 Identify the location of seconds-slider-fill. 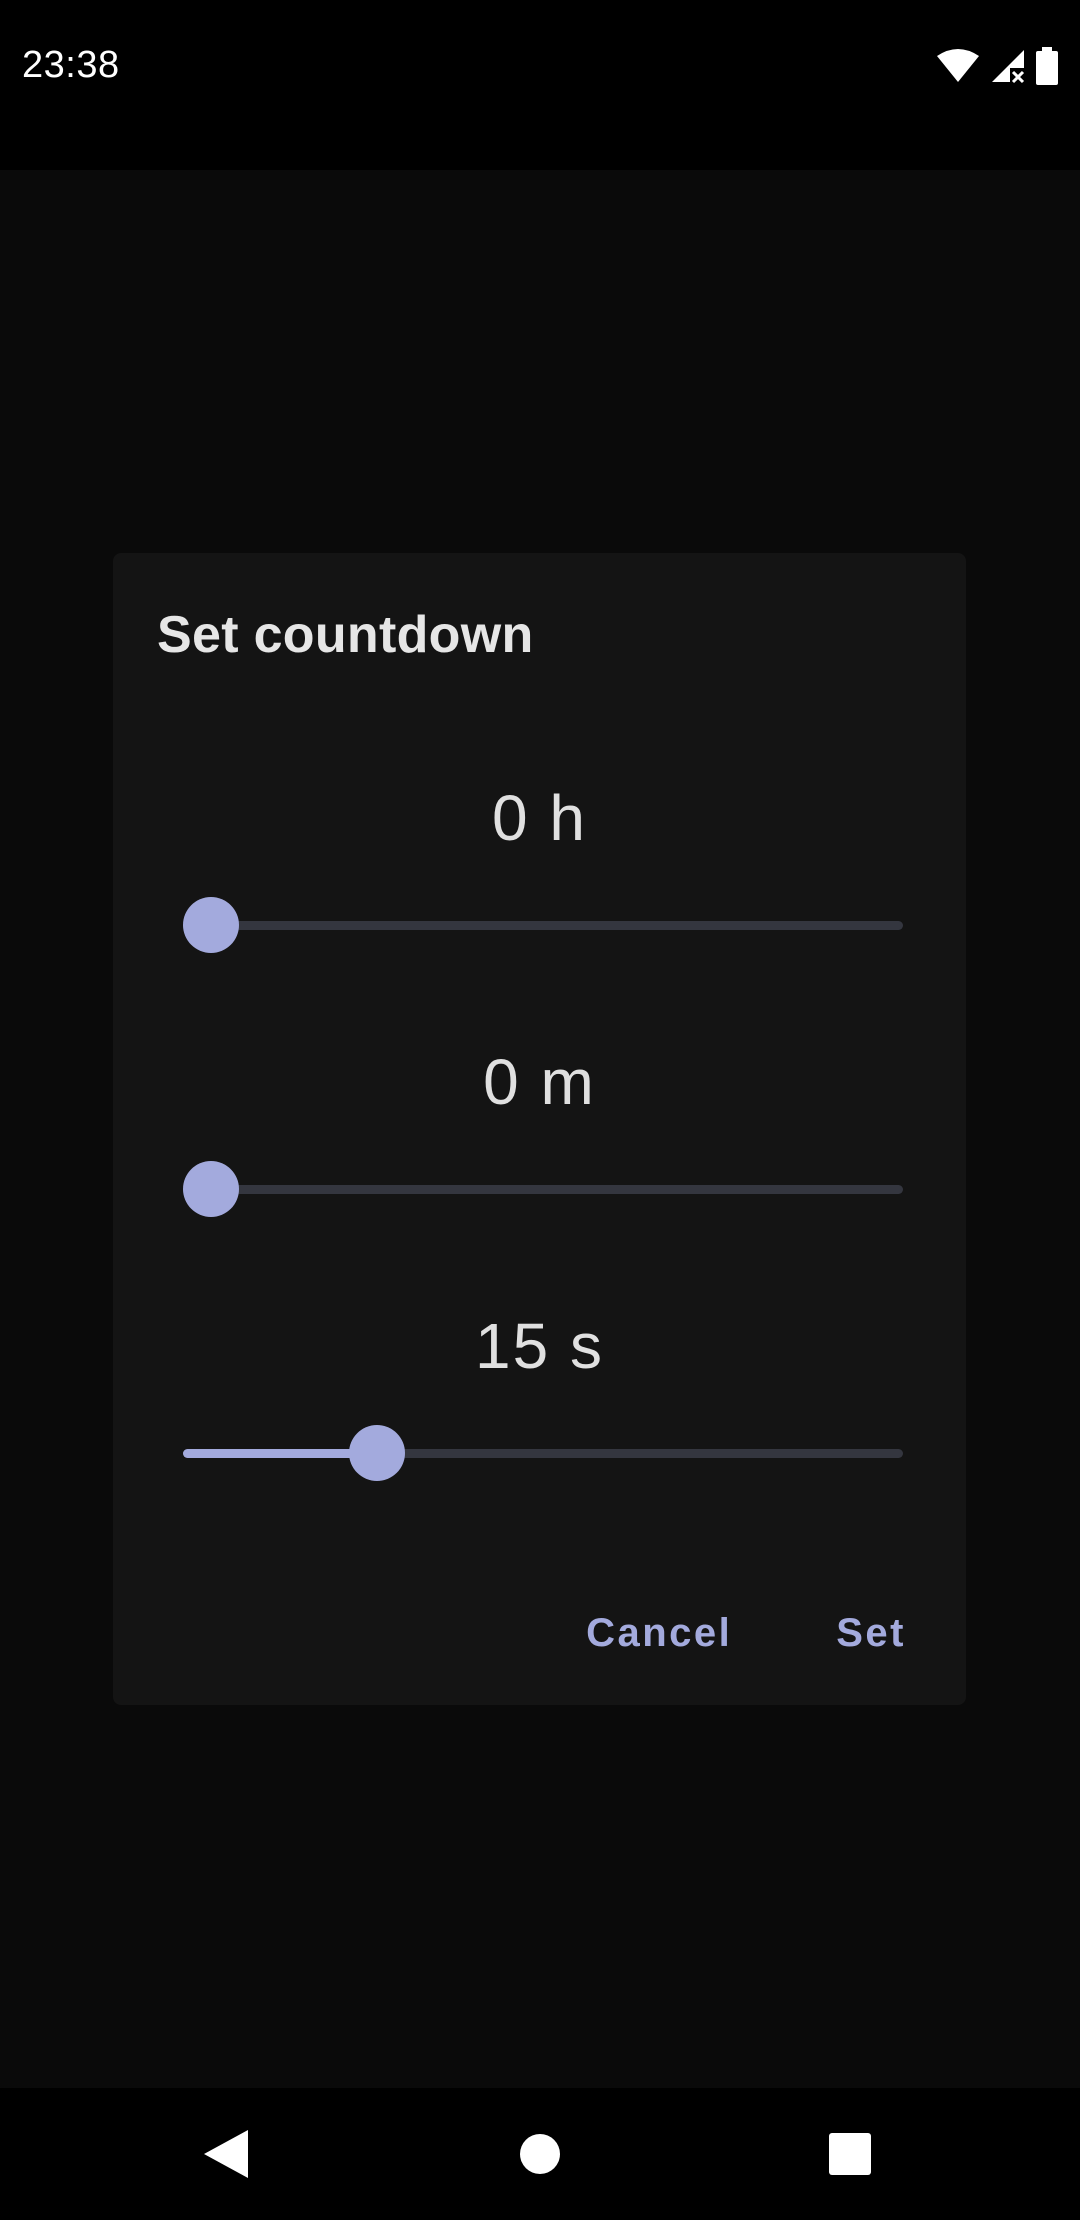
(280, 1453).